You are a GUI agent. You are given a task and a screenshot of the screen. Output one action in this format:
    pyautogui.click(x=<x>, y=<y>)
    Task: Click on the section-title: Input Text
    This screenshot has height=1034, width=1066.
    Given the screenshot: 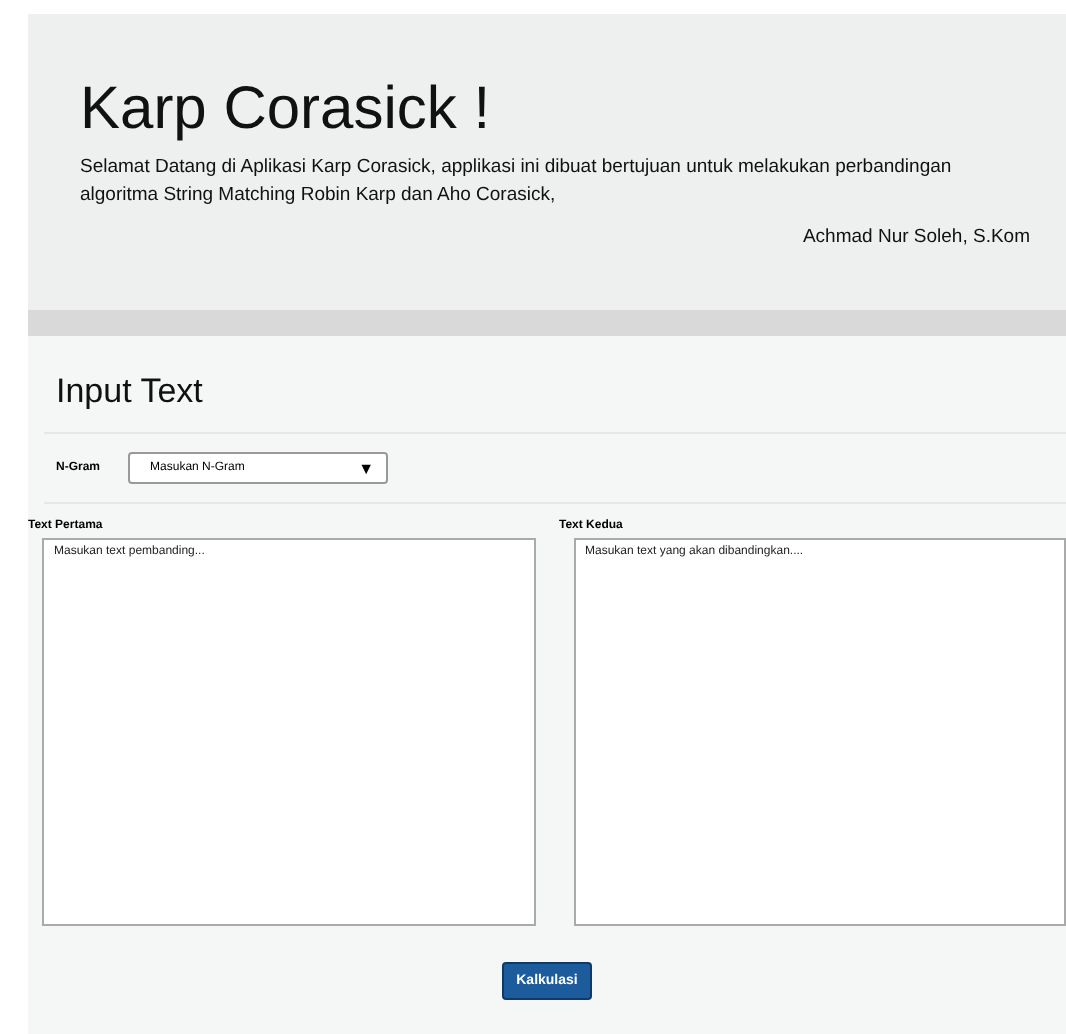 What is the action you would take?
    pyautogui.click(x=130, y=392)
    